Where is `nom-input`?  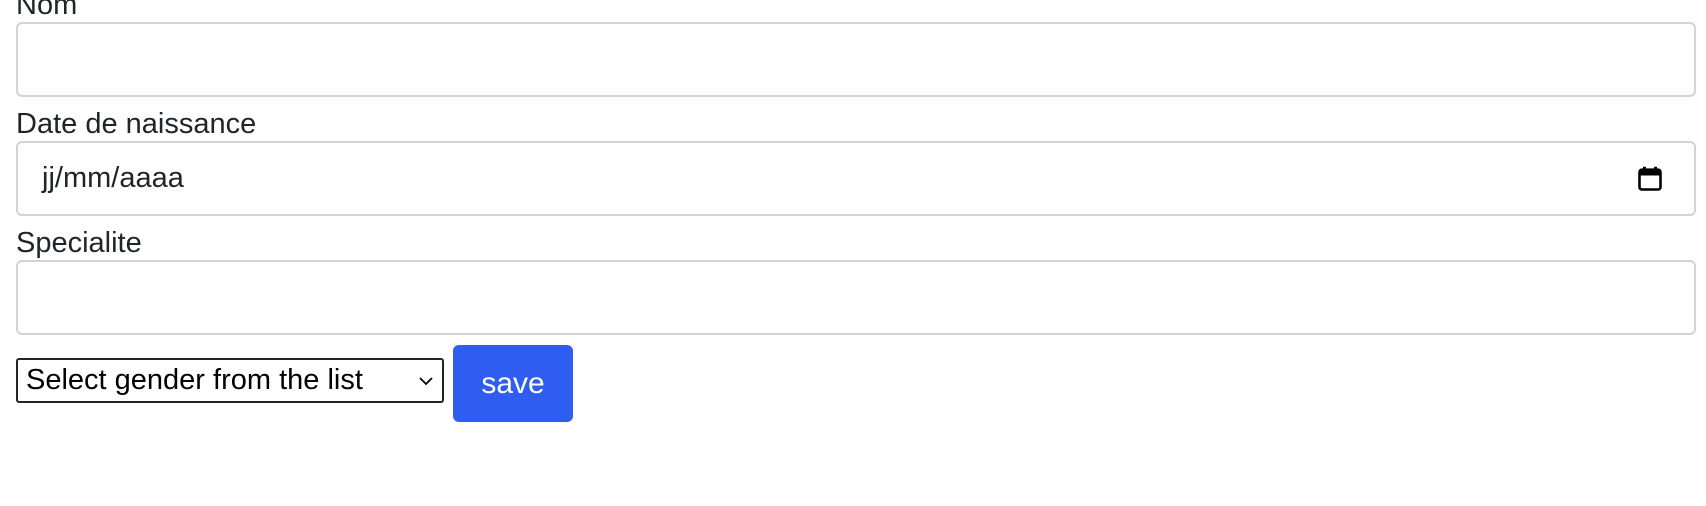 nom-input is located at coordinates (856, 59).